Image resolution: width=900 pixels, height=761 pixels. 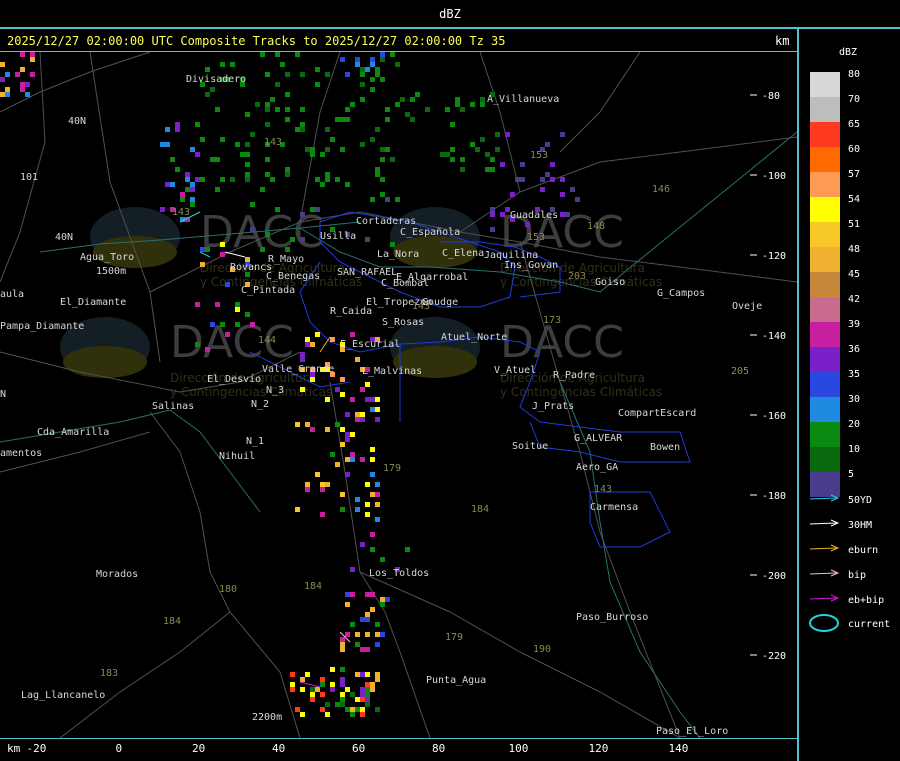 I want to click on x-tick-label: 40, so click(x=279, y=748).